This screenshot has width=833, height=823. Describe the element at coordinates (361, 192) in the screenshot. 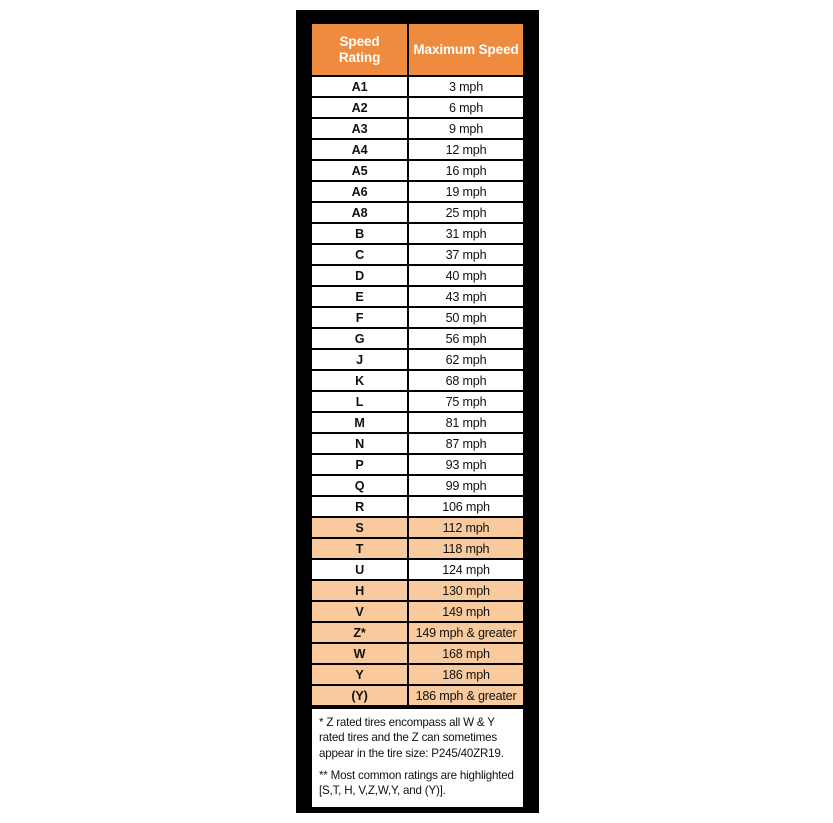

I see `cell-speed-rating: A6` at that location.